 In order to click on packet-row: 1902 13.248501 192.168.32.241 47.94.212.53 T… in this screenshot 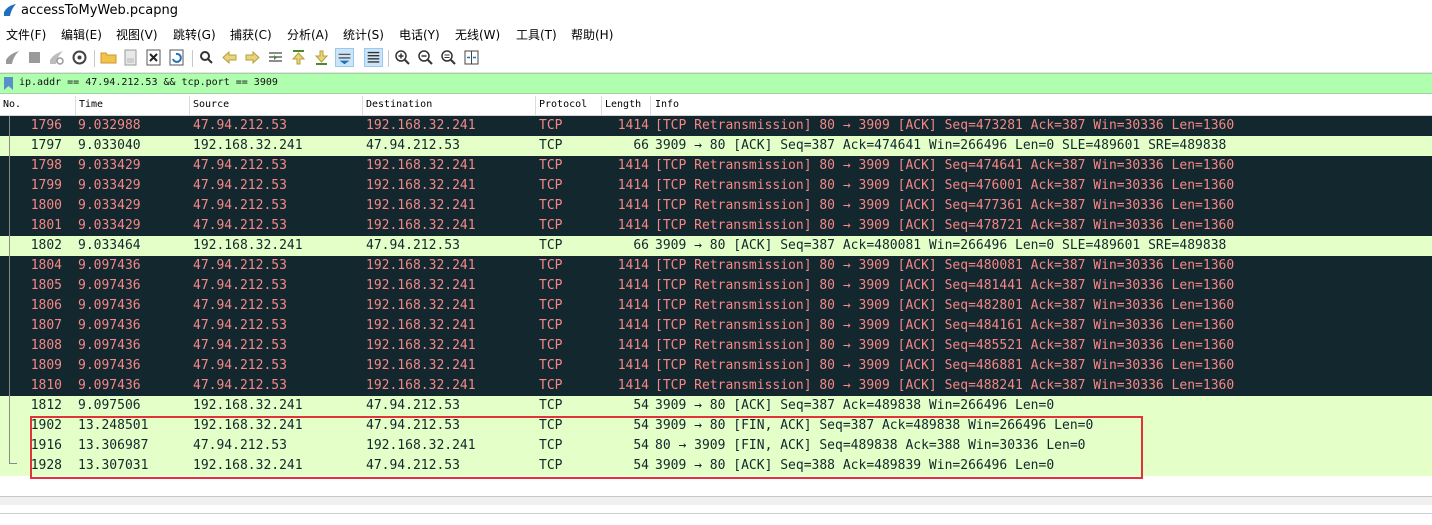, I will do `click(716, 426)`.